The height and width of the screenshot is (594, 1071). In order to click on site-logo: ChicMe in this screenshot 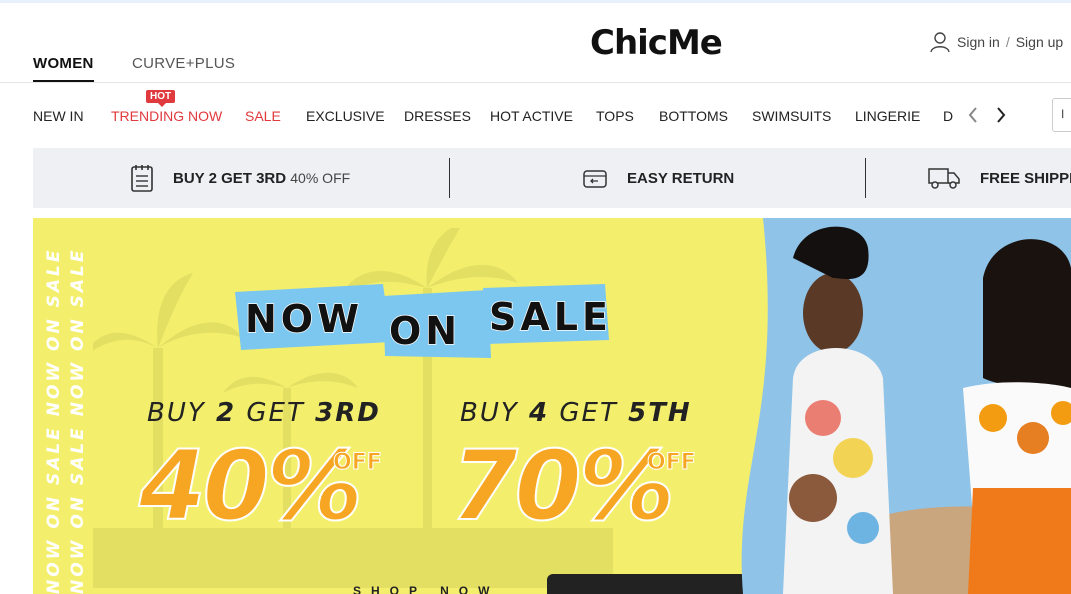, I will do `click(656, 43)`.